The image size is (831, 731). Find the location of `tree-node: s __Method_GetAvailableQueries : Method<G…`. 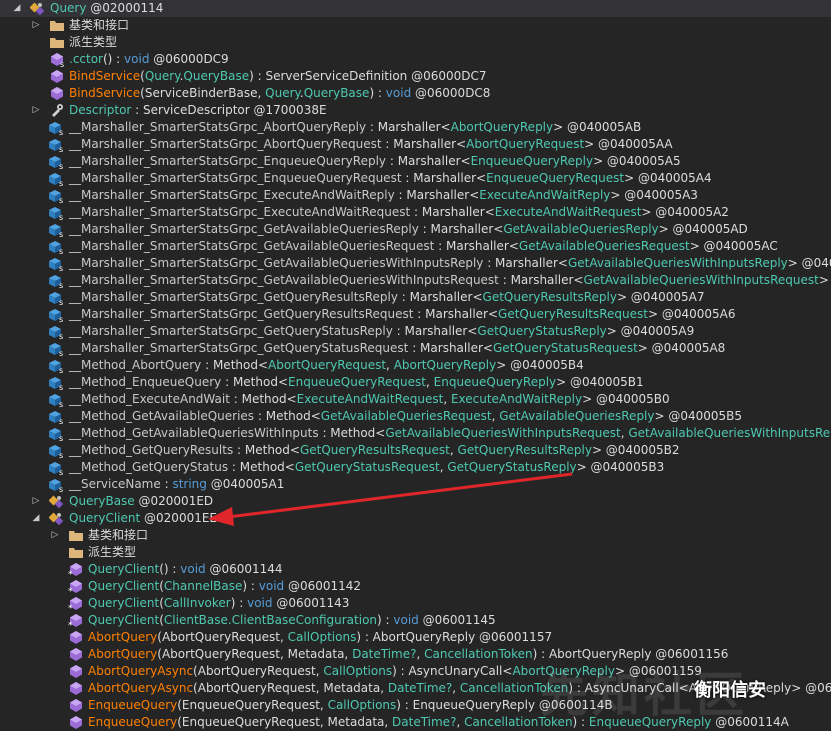

tree-node: s __Method_GetAvailableQueries : Method<G… is located at coordinates (415, 416).